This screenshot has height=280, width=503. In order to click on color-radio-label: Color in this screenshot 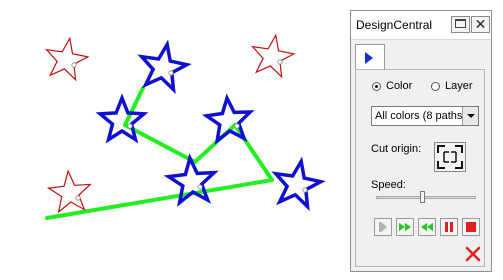, I will do `click(399, 86)`.